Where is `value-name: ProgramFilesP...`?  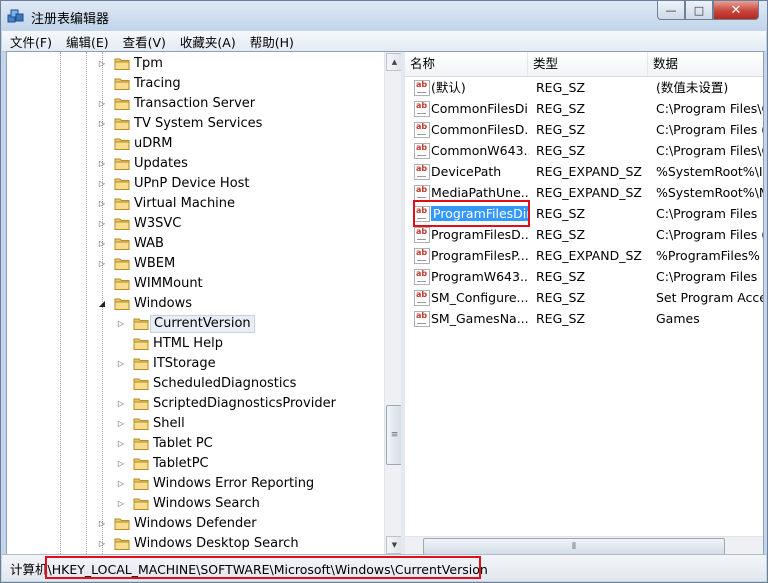
value-name: ProgramFilesP... is located at coordinates (480, 255).